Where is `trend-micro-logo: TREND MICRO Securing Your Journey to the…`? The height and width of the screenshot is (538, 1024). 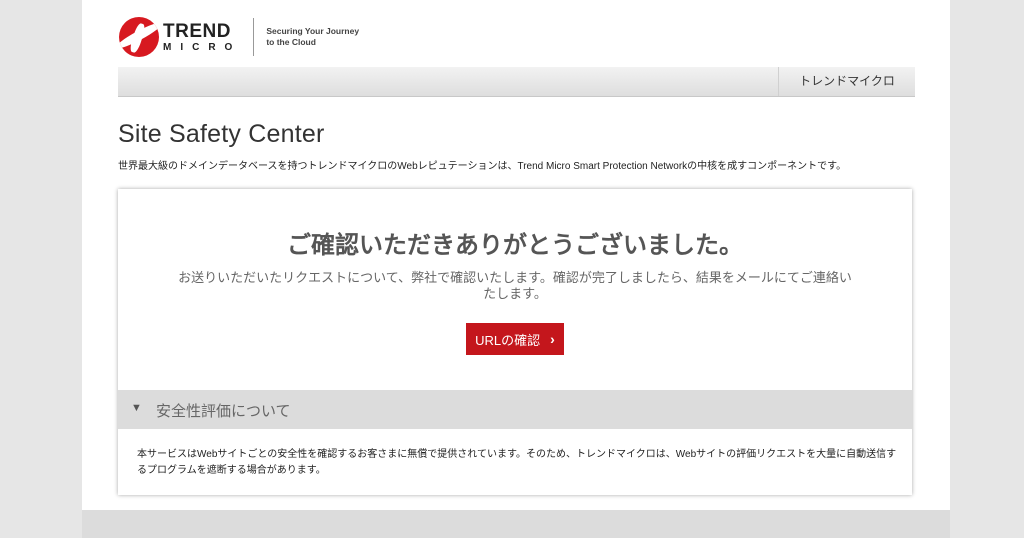
trend-micro-logo: TREND MICRO Securing Your Journey to the… is located at coordinates (239, 37).